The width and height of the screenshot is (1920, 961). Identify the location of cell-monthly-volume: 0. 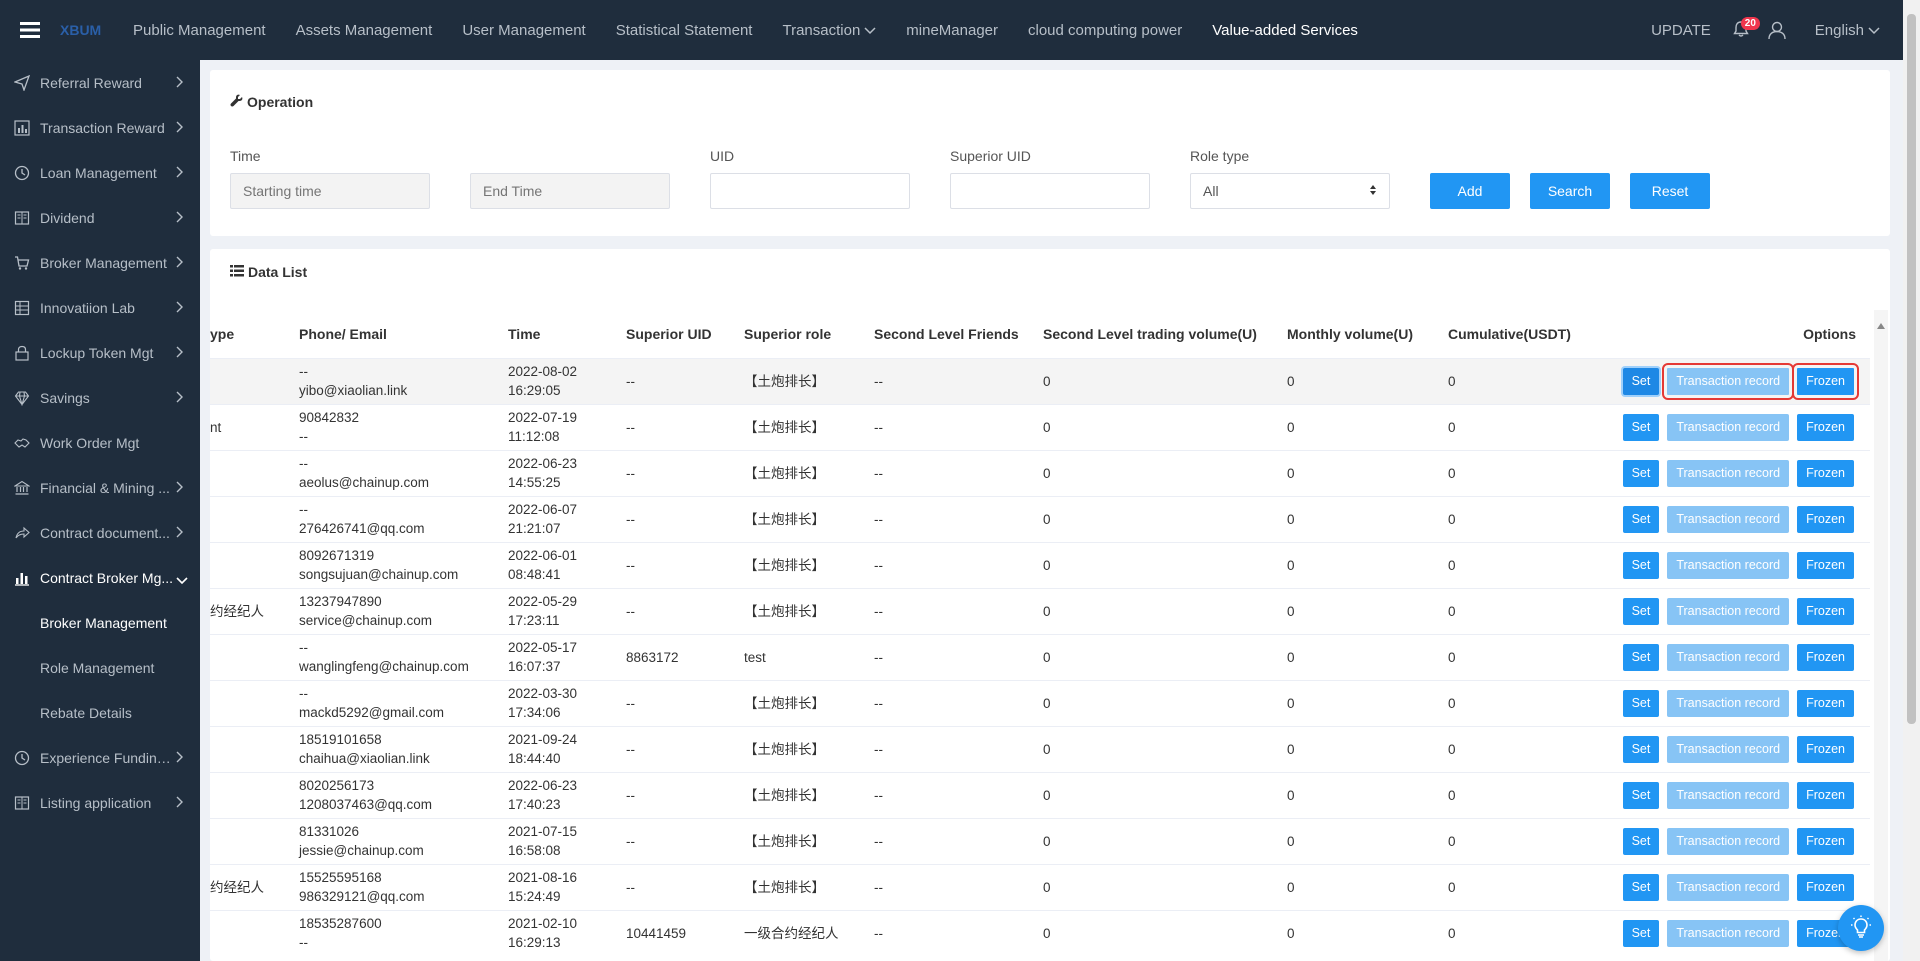
(1363, 380).